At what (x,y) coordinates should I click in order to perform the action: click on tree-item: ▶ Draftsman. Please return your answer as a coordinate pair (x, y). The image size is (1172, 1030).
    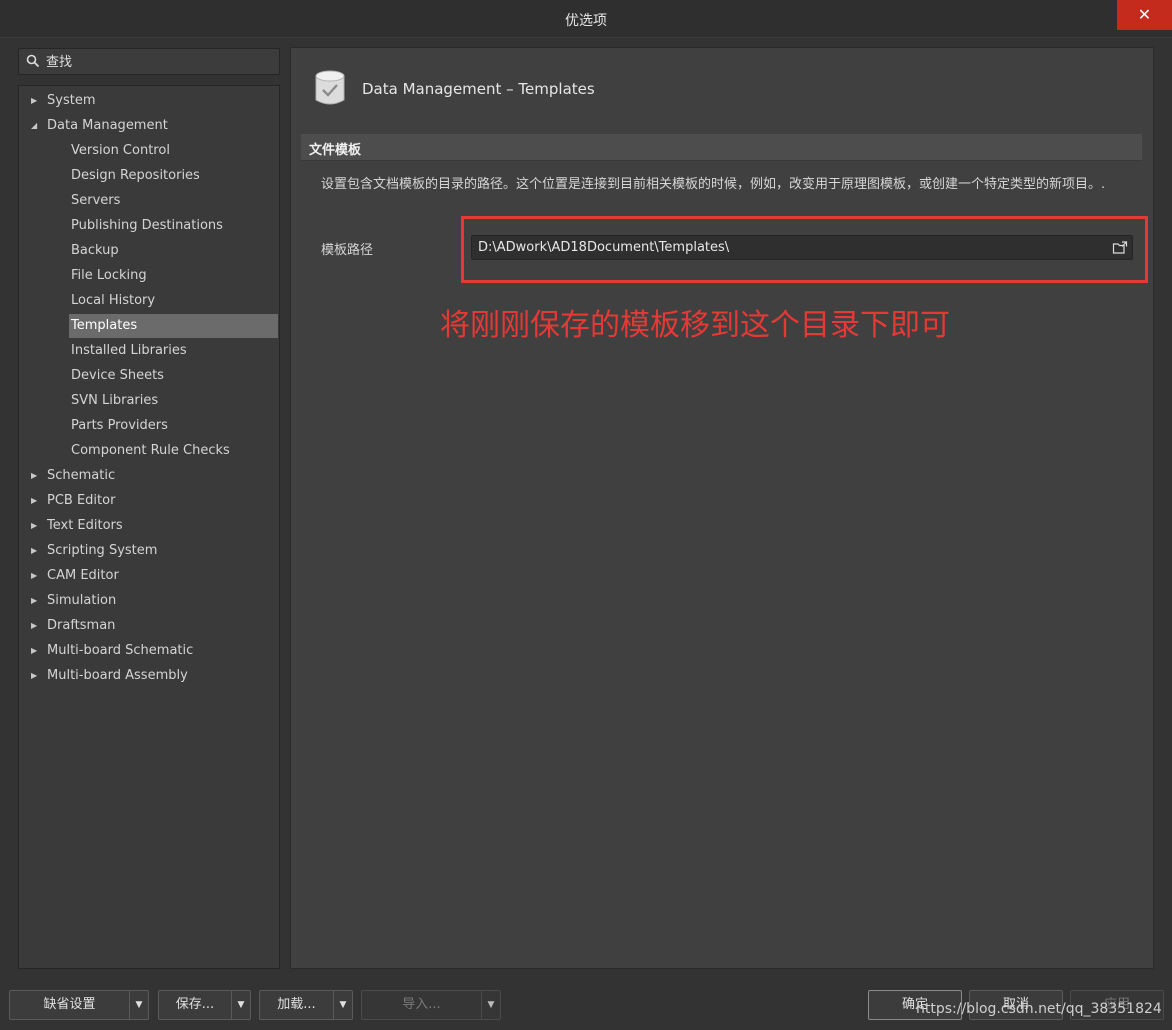
    Looking at the image, I should click on (149, 626).